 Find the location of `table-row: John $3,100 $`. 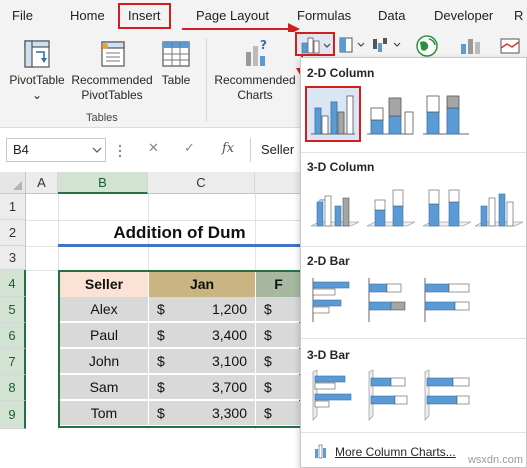

table-row: John $3,100 $ is located at coordinates (180, 362).